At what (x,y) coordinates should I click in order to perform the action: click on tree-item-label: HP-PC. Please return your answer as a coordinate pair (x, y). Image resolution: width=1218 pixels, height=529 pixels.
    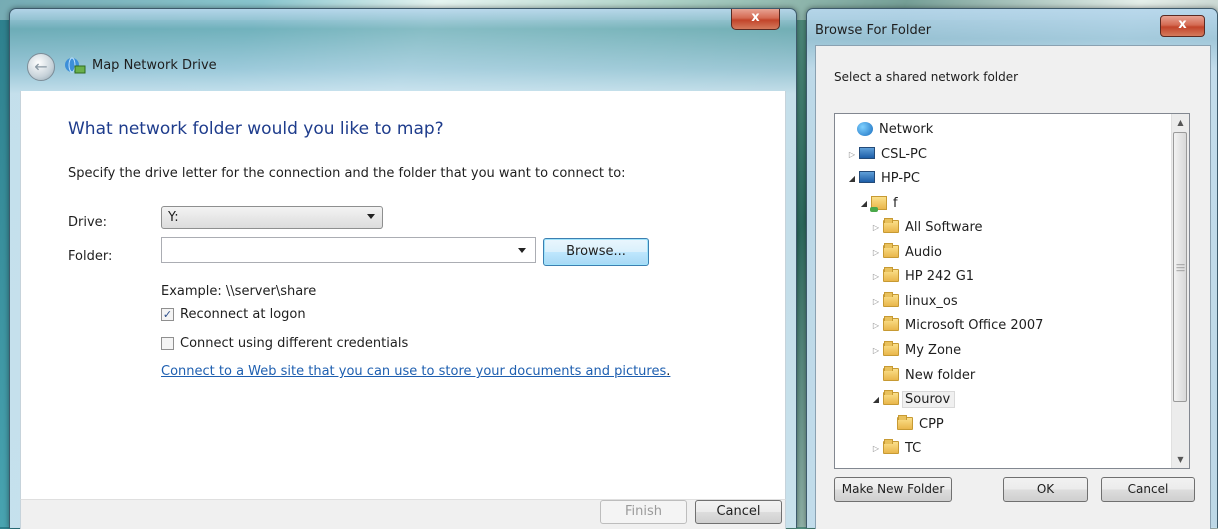
    Looking at the image, I should click on (900, 178).